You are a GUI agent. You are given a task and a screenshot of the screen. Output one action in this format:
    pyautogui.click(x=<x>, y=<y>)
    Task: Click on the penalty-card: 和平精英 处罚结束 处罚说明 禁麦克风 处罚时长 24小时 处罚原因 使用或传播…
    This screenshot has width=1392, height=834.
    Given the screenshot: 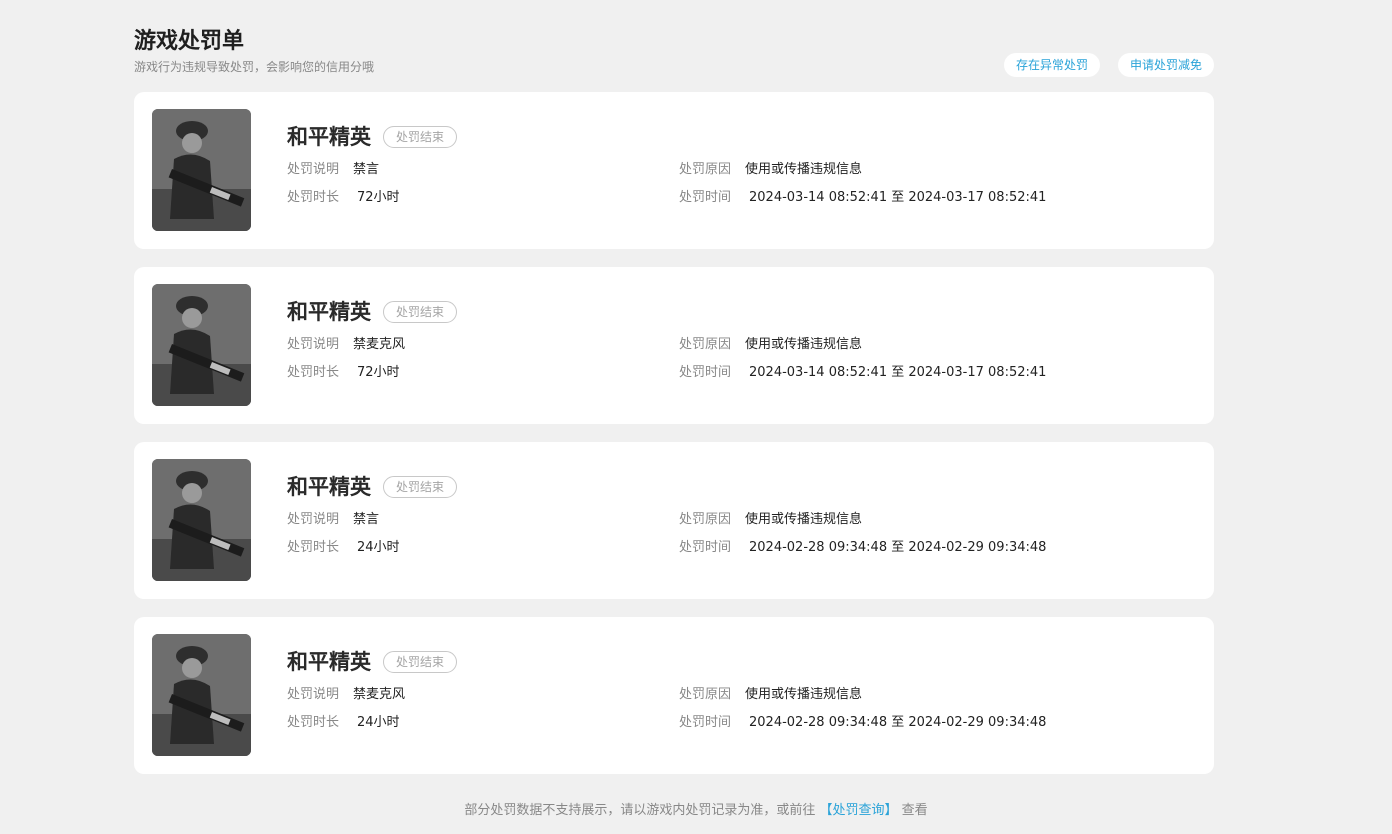 What is the action you would take?
    pyautogui.click(x=674, y=695)
    